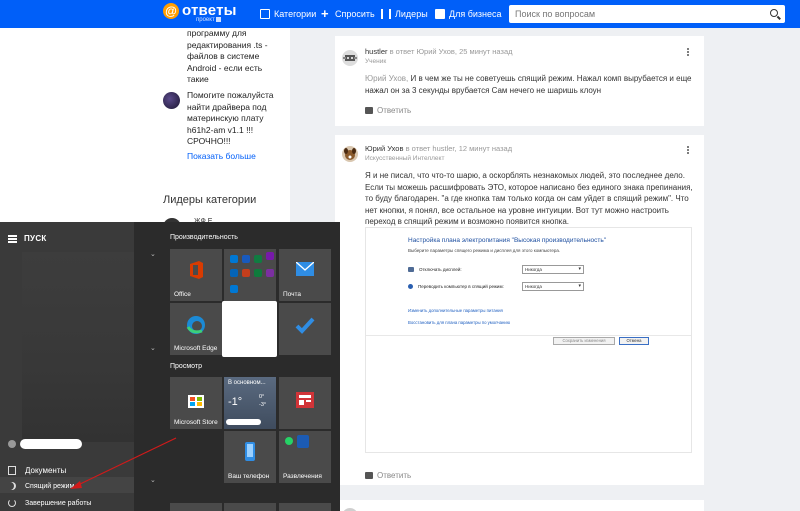 This screenshot has width=800, height=511. Describe the element at coordinates (210, 200) in the screenshot. I see `leaders-heading: Лидеры категории` at that location.